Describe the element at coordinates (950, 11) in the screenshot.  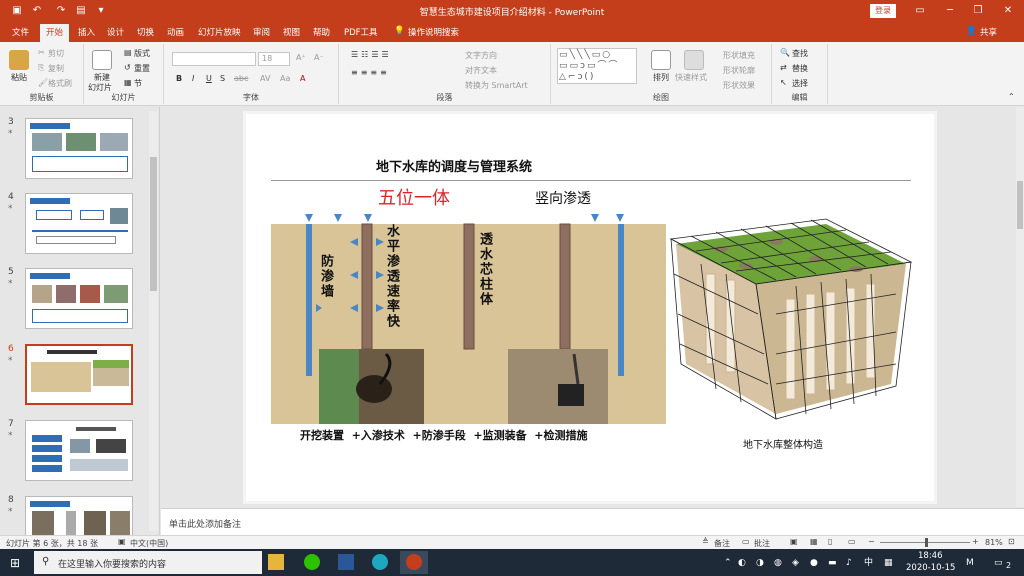
I see `minimize-icon: ─` at that location.